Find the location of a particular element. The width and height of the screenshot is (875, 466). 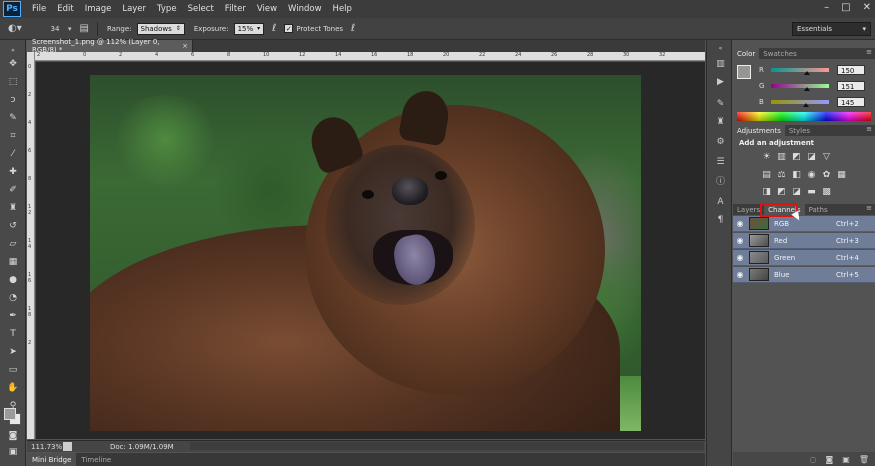

maximize-button: □ is located at coordinates (845, 7).